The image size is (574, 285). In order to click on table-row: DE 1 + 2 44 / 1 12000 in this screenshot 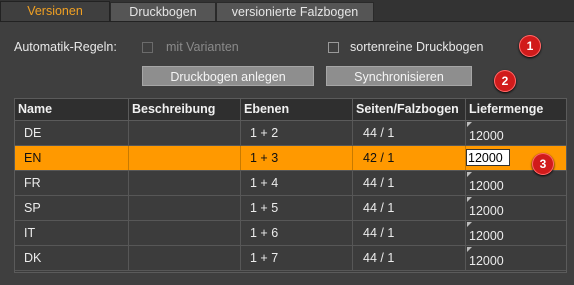, I will do `click(290, 133)`.